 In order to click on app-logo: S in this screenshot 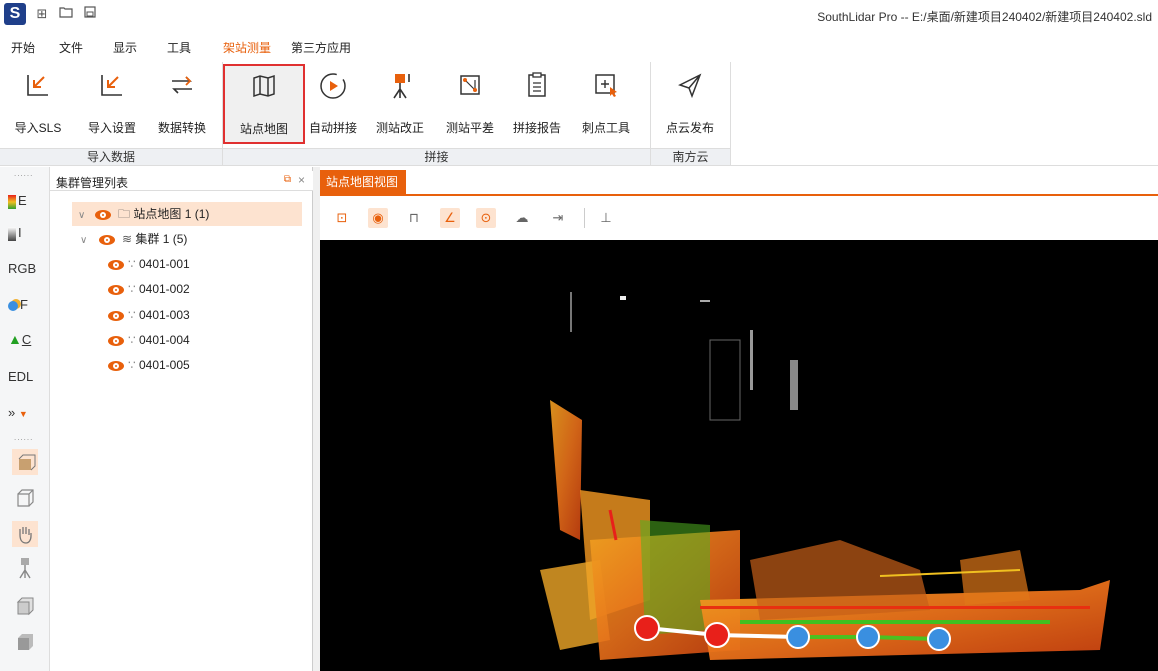, I will do `click(15, 14)`.